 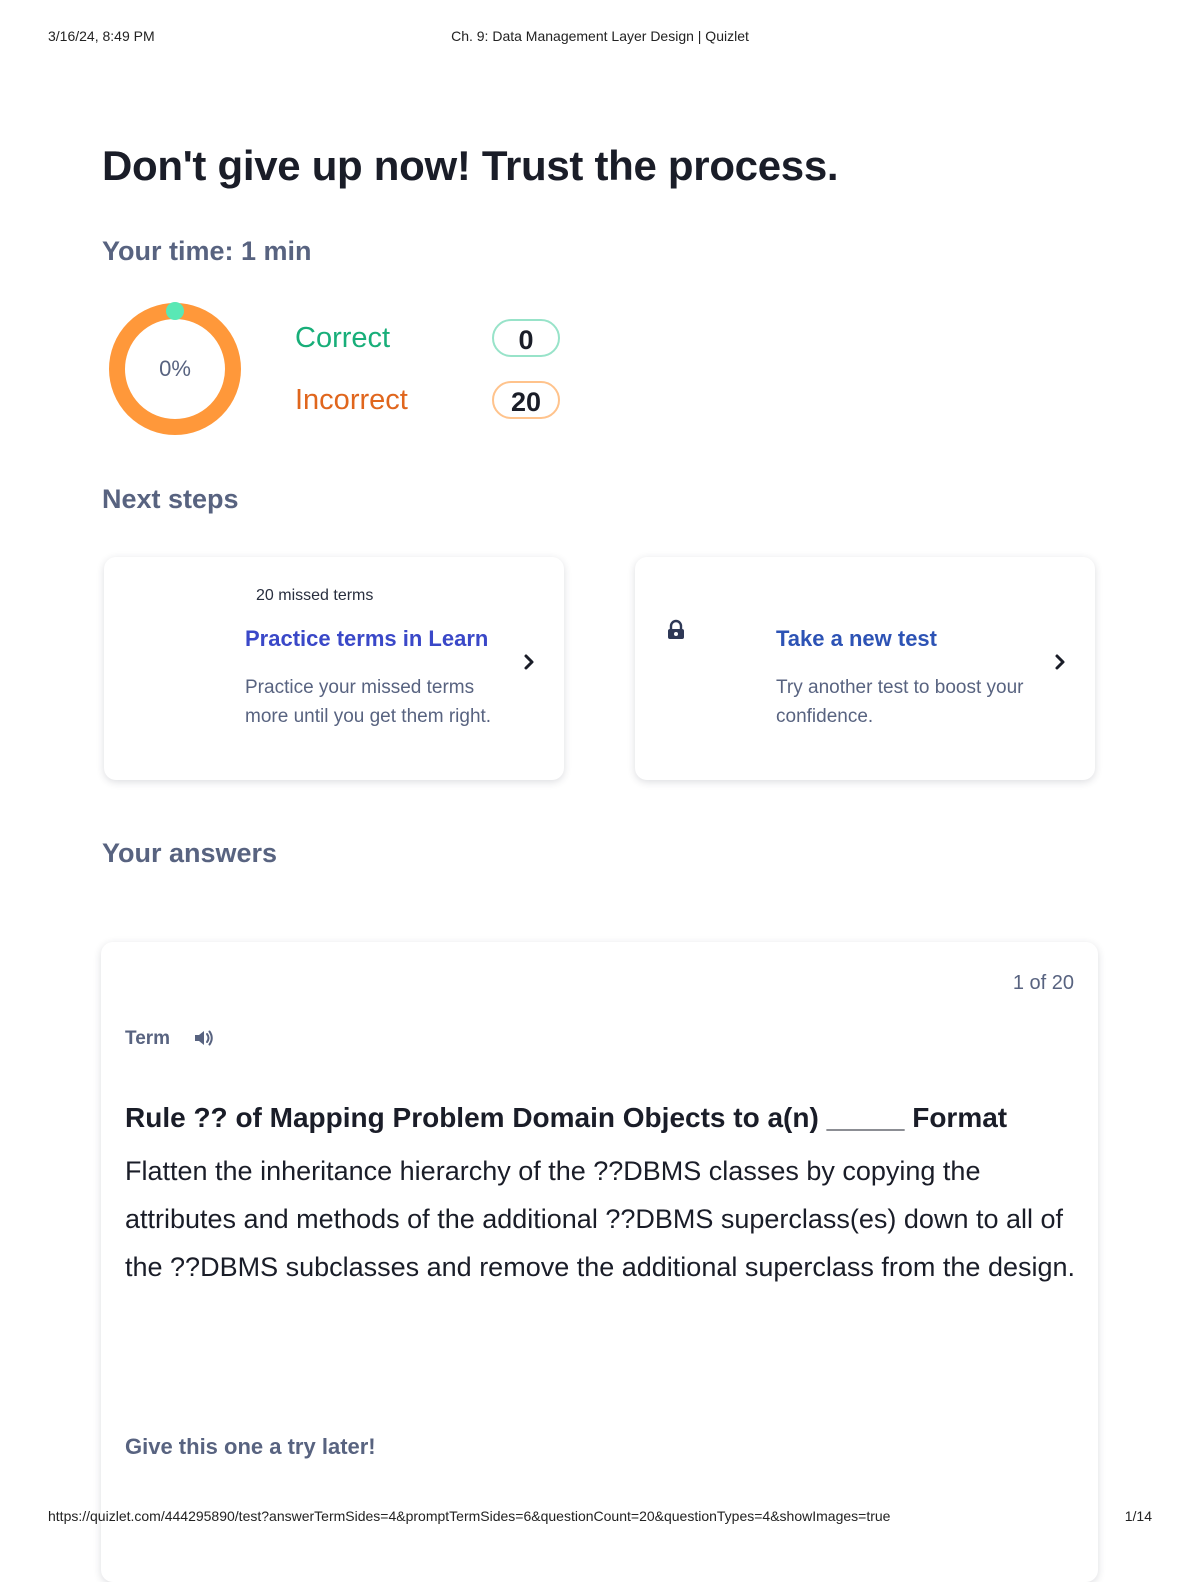 I want to click on take-new-test-title: Take a new test, so click(x=856, y=638).